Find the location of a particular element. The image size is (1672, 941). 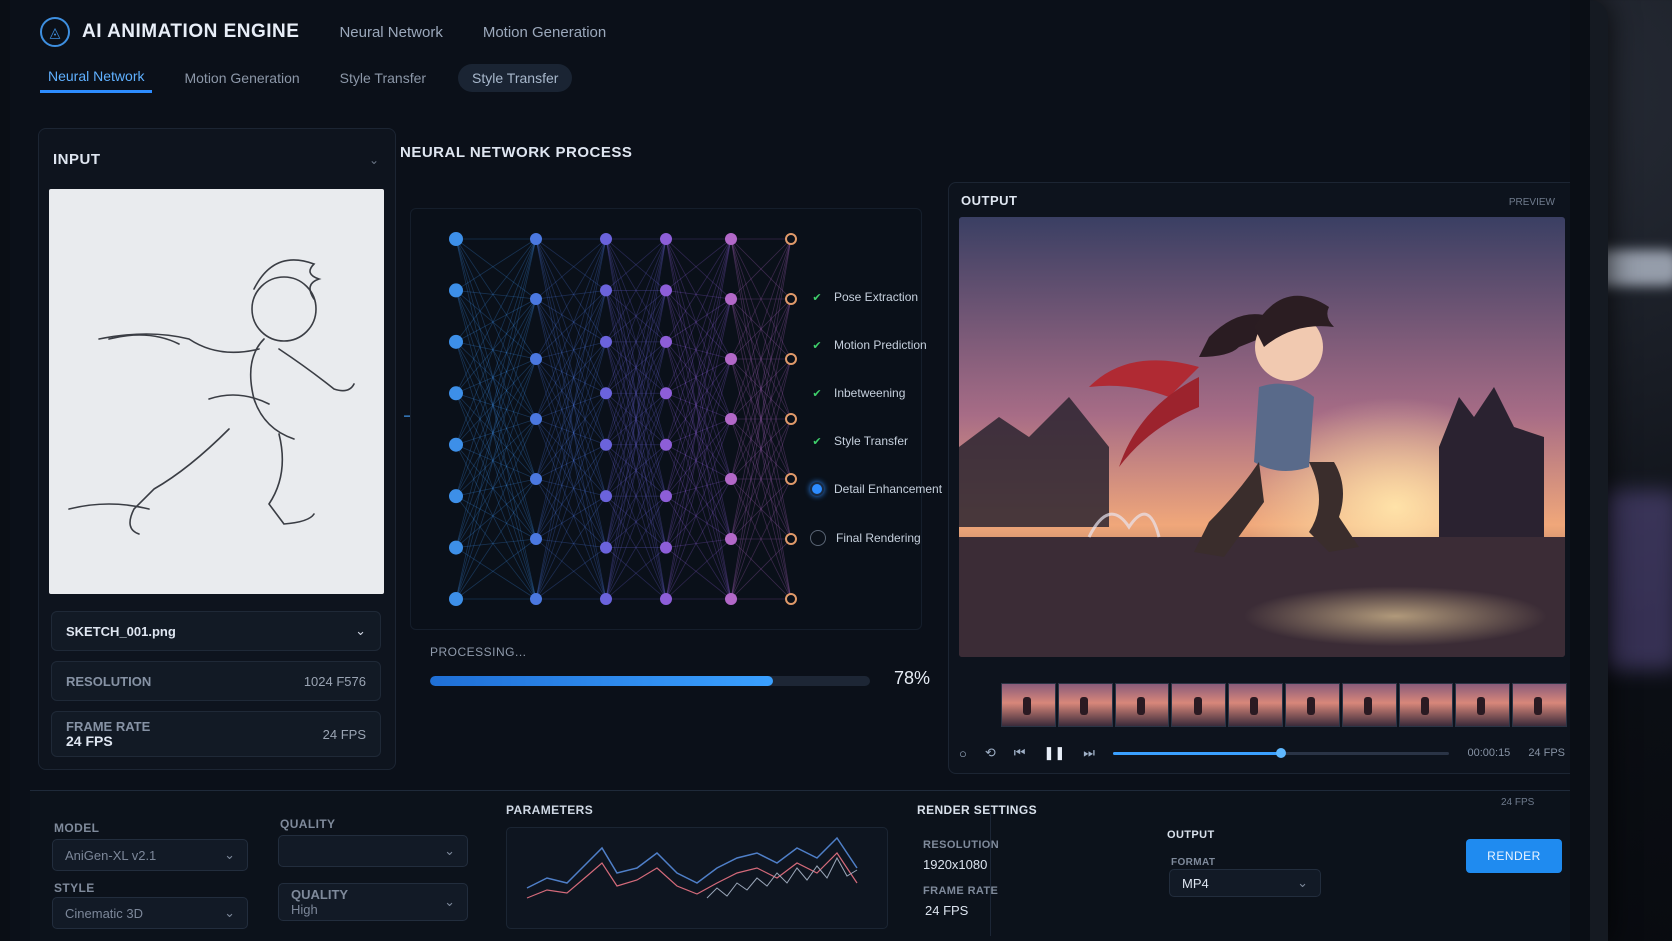

tab-neural-network: Neural Network is located at coordinates (96, 77).